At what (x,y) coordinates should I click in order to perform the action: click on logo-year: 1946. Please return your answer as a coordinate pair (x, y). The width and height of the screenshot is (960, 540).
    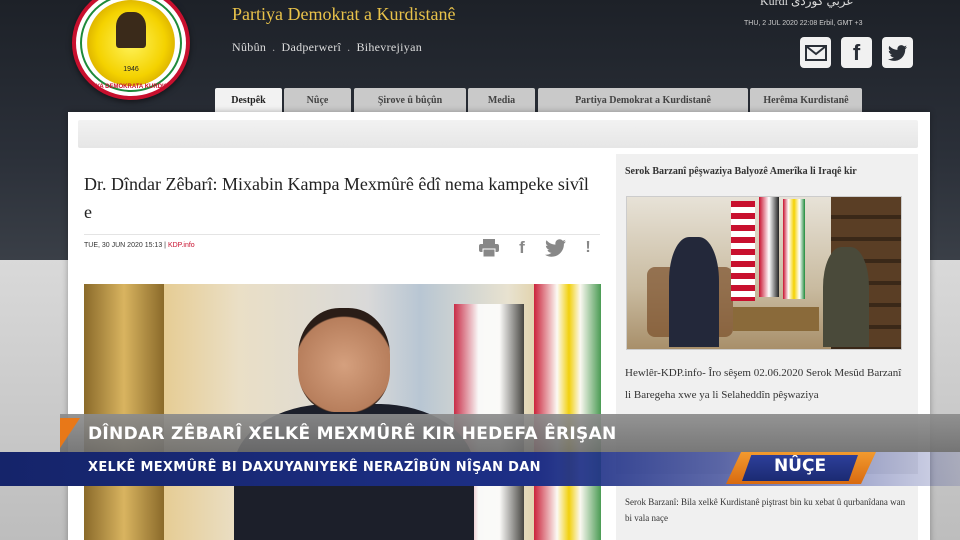
    Looking at the image, I should click on (131, 69).